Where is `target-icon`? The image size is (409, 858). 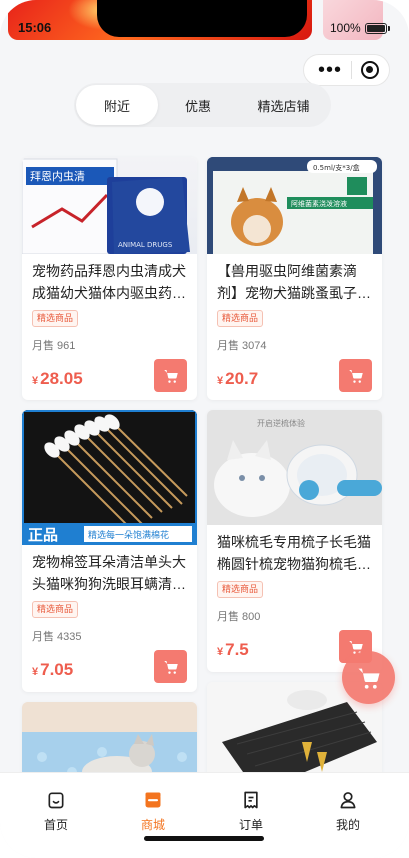
target-icon is located at coordinates (369, 70).